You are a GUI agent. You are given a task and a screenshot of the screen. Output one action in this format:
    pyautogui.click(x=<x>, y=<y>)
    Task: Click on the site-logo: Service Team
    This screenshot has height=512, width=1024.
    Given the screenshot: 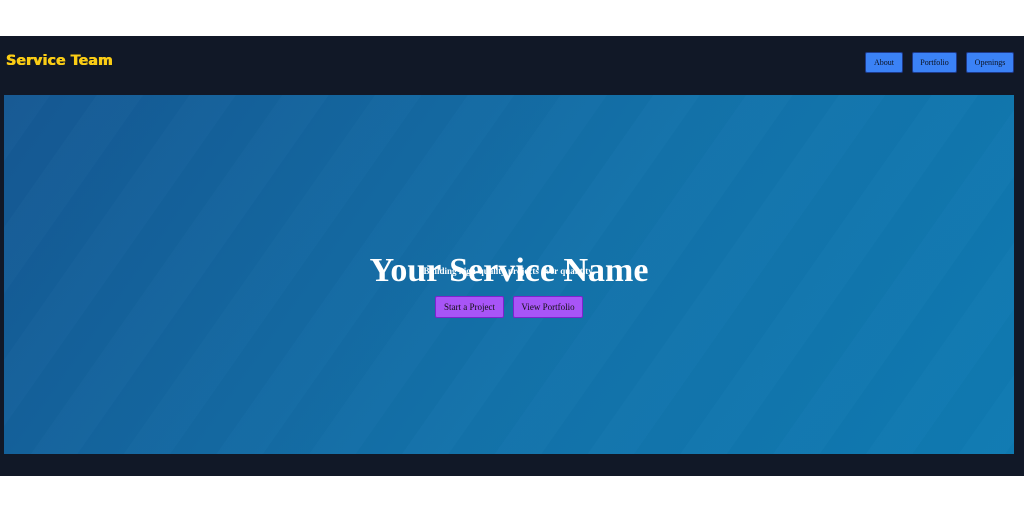 What is the action you would take?
    pyautogui.click(x=59, y=61)
    